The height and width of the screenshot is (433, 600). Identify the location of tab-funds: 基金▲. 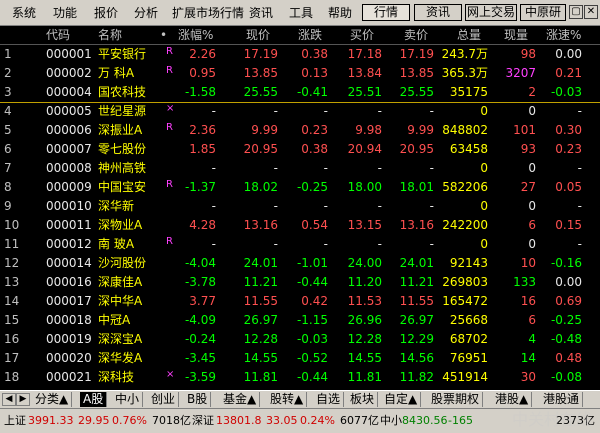
(240, 399).